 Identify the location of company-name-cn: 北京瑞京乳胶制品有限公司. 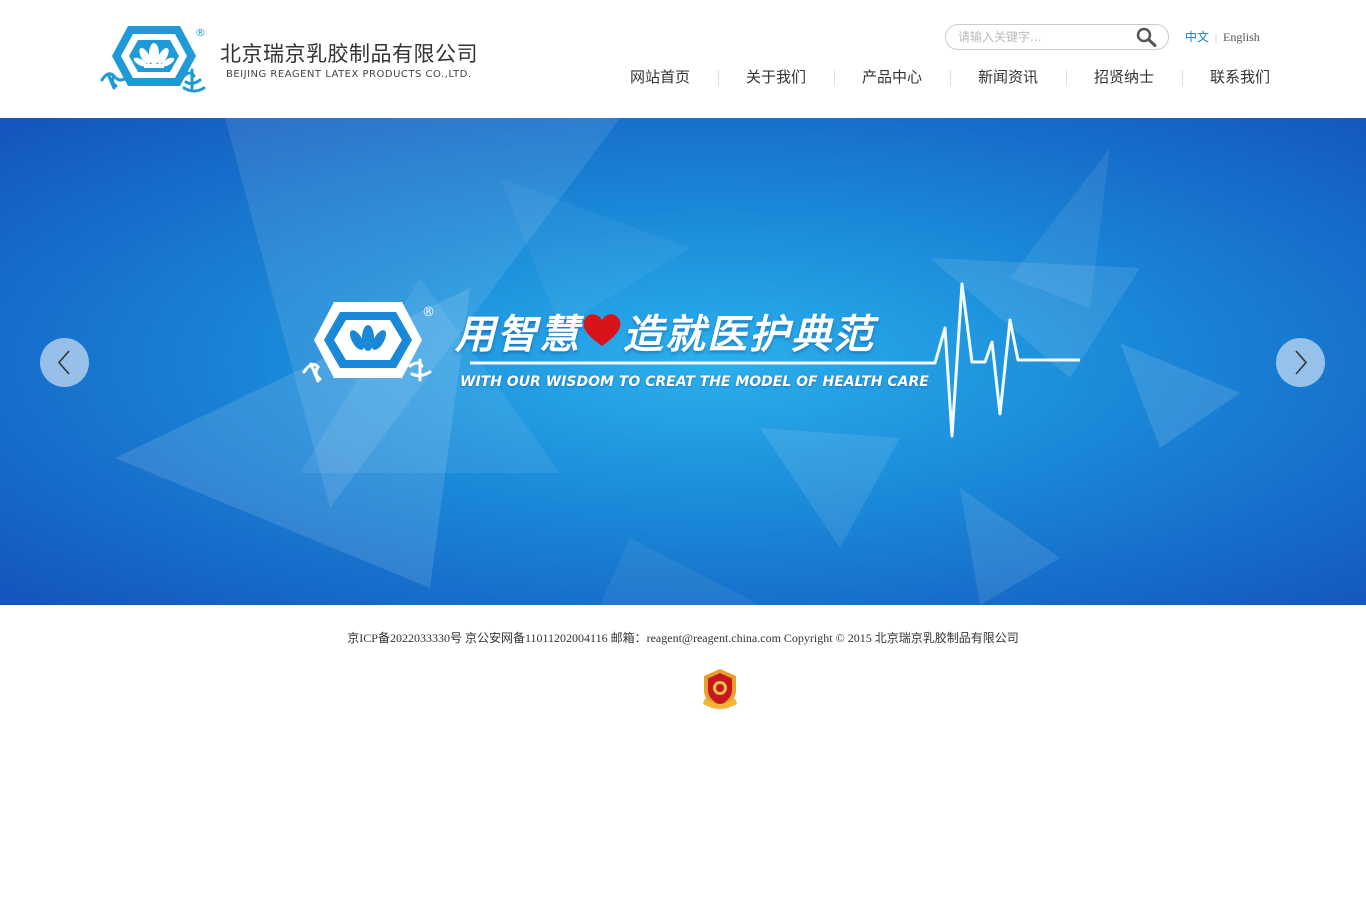
(349, 54).